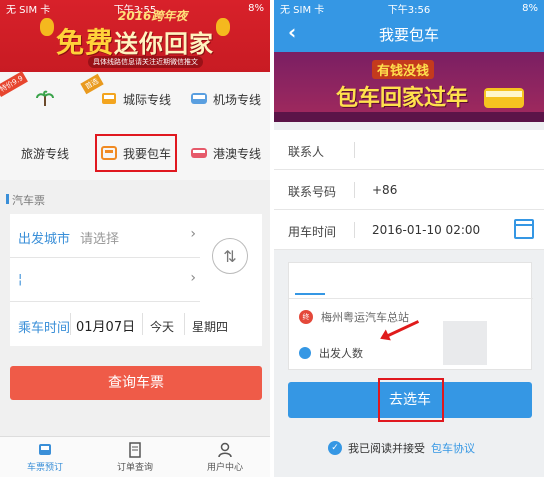 The width and height of the screenshot is (544, 477). I want to click on bottom-tab-bar: 车票预订 订单查询 用户中心, so click(135, 456).